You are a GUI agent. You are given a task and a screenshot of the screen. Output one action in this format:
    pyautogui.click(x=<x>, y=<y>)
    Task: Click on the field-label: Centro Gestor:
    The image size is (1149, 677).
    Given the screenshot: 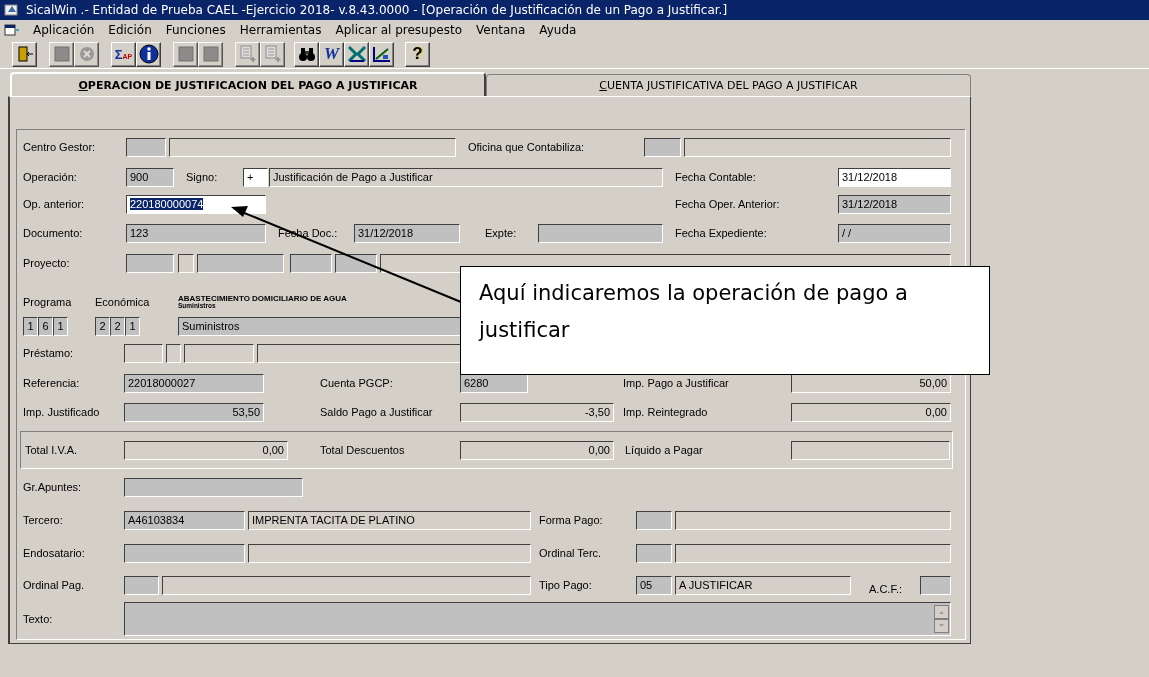 What is the action you would take?
    pyautogui.click(x=60, y=147)
    